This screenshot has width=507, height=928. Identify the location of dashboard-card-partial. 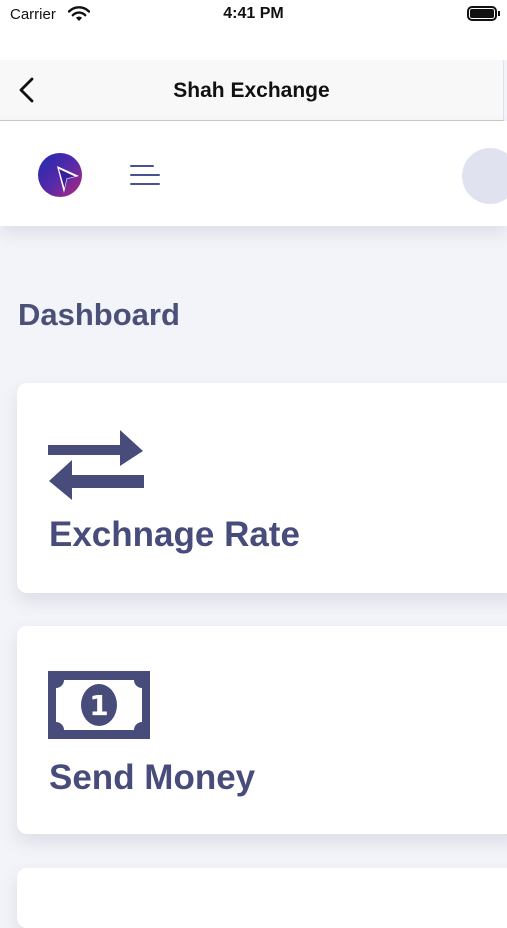
(262, 898).